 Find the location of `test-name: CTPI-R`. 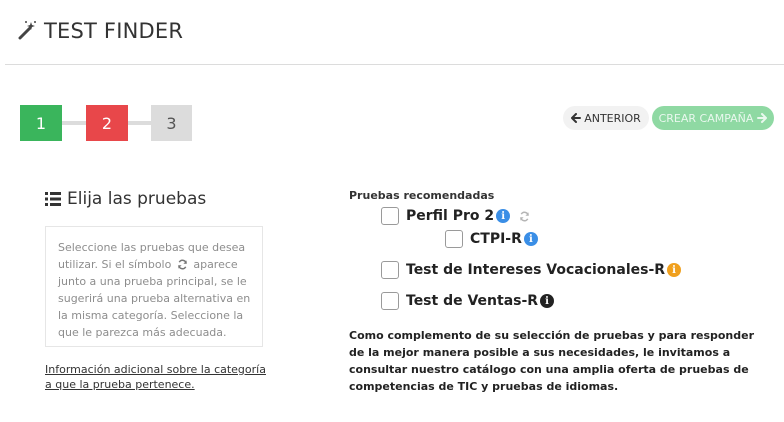

test-name: CTPI-R is located at coordinates (496, 239).